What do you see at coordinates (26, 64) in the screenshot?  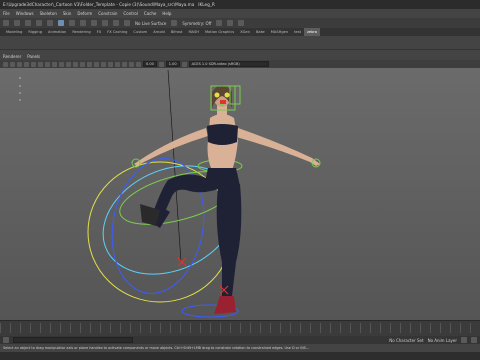 I see `image-plane-icon` at bounding box center [26, 64].